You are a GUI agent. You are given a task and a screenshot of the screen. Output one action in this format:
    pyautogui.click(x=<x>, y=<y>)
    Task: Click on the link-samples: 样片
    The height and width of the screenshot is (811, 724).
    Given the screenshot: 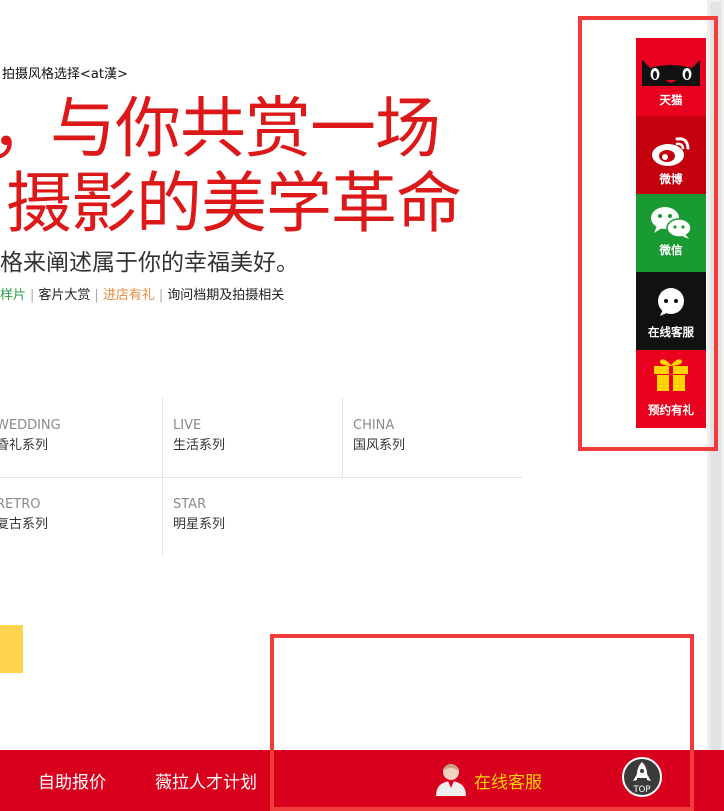 What is the action you would take?
    pyautogui.click(x=13, y=295)
    